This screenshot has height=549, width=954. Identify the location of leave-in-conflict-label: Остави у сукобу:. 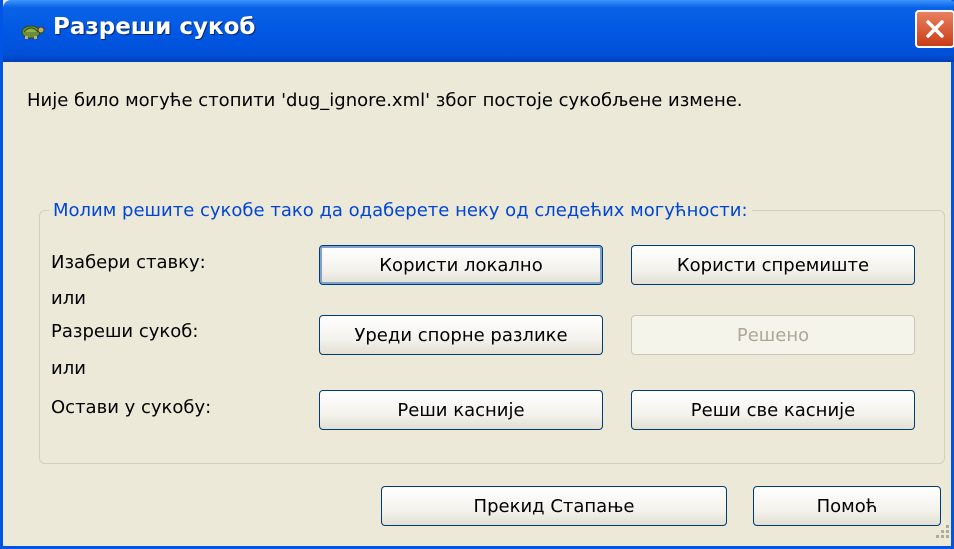
(131, 407).